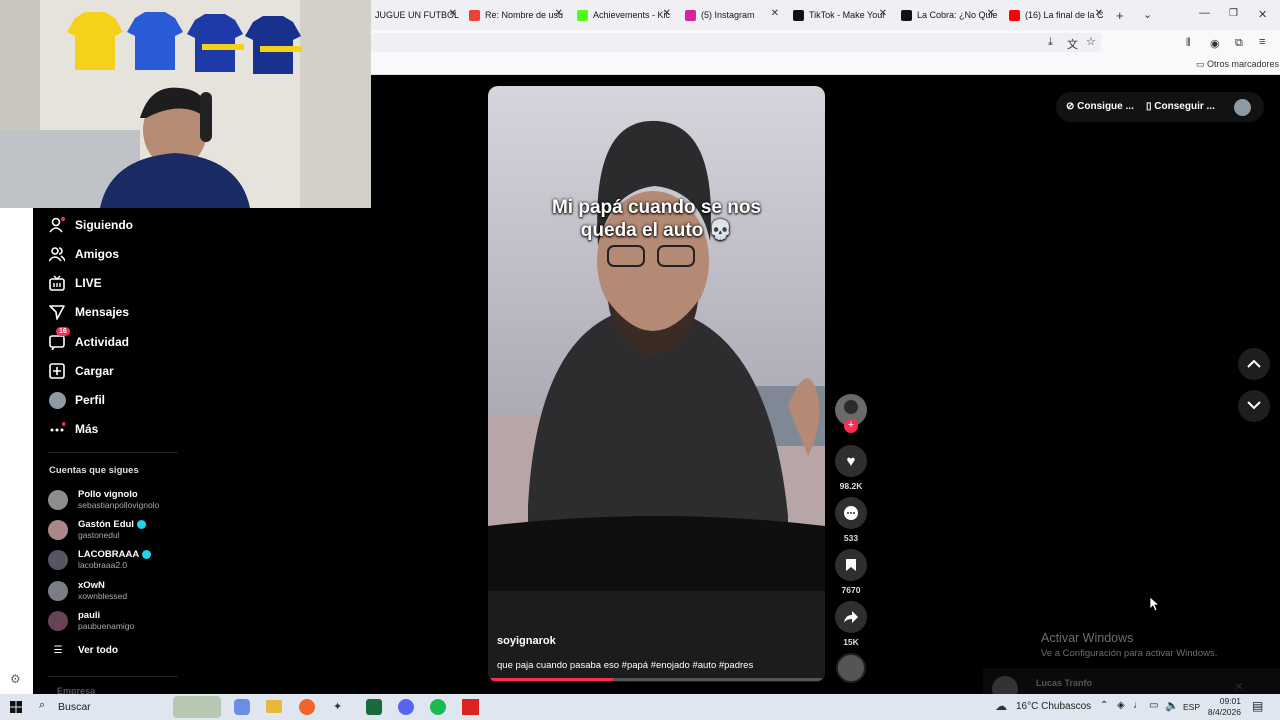  I want to click on sidebar-item-label: Mensajes, so click(102, 312).